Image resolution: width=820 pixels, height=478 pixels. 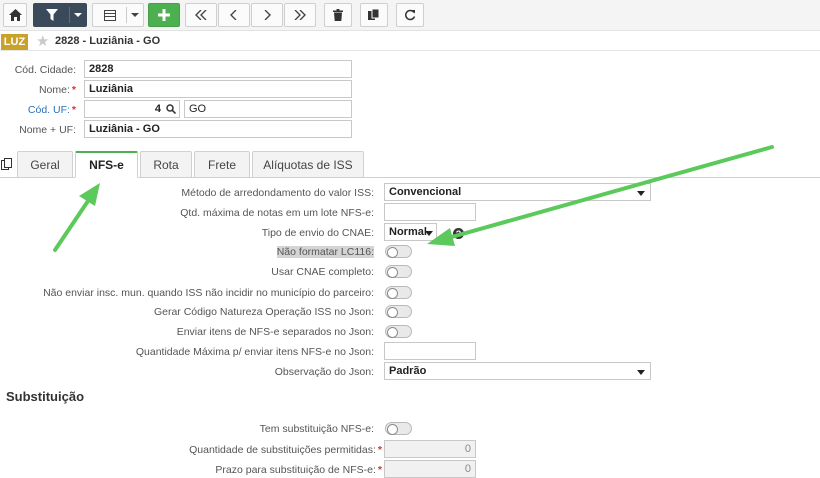 I want to click on chevron-left-icon, so click(x=233, y=15).